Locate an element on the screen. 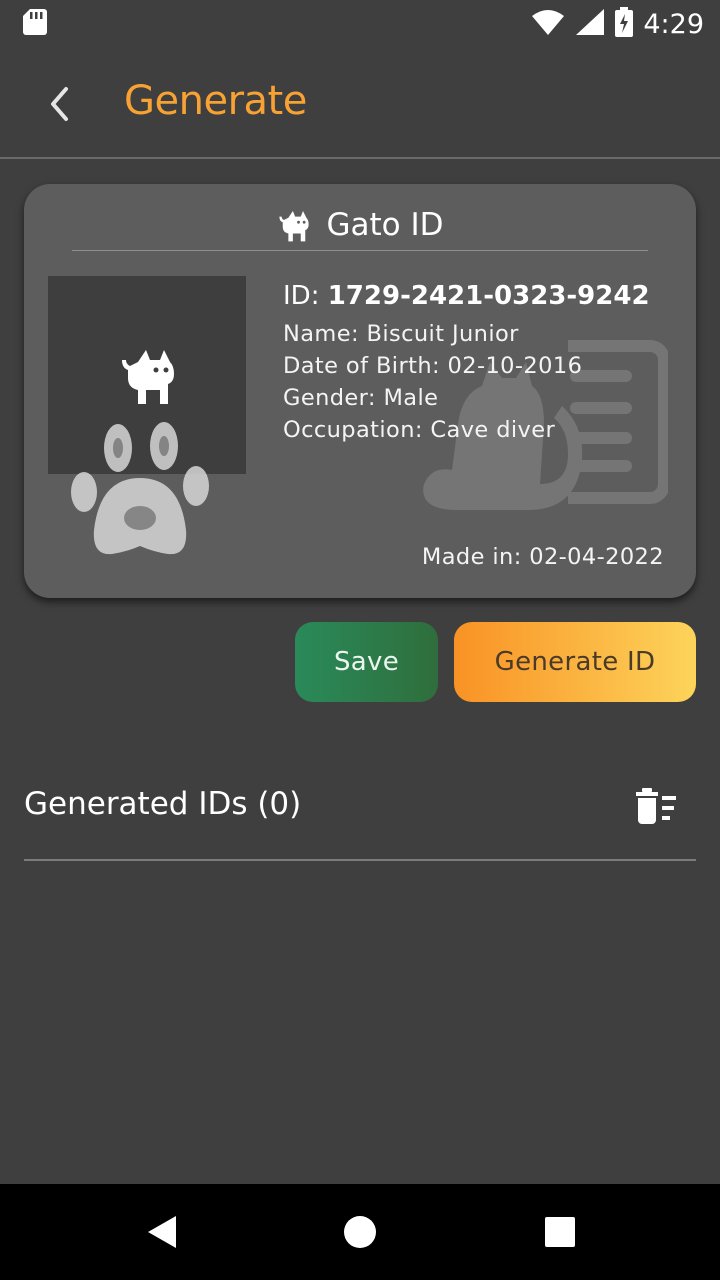 This screenshot has width=720, height=1280. occupation-text: Occupation: Cave diver is located at coordinates (419, 430).